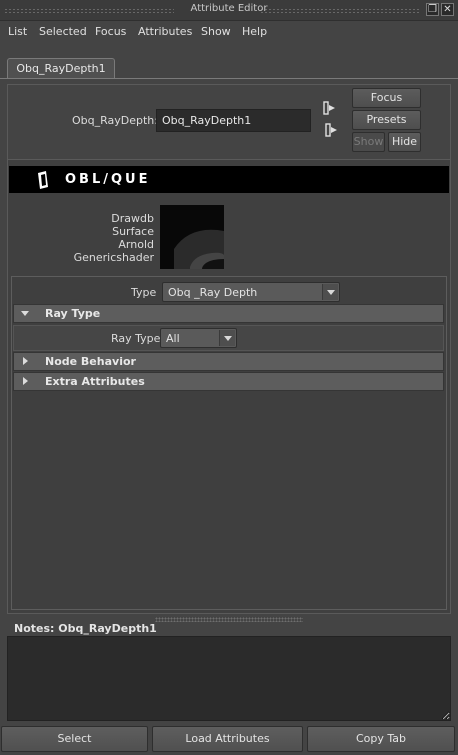 This screenshot has height=755, width=458. Describe the element at coordinates (404, 142) in the screenshot. I see `hide-button: Hide` at that location.